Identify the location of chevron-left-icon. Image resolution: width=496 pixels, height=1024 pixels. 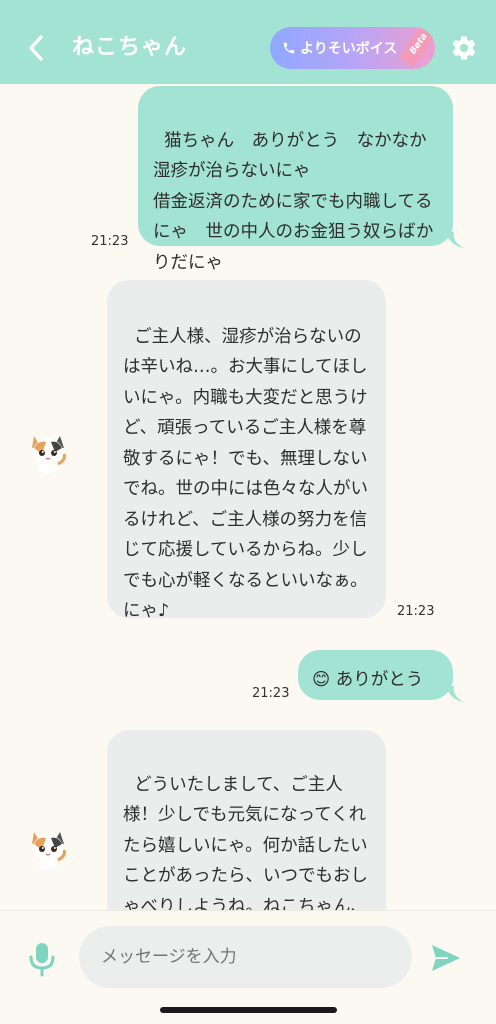
(36, 48).